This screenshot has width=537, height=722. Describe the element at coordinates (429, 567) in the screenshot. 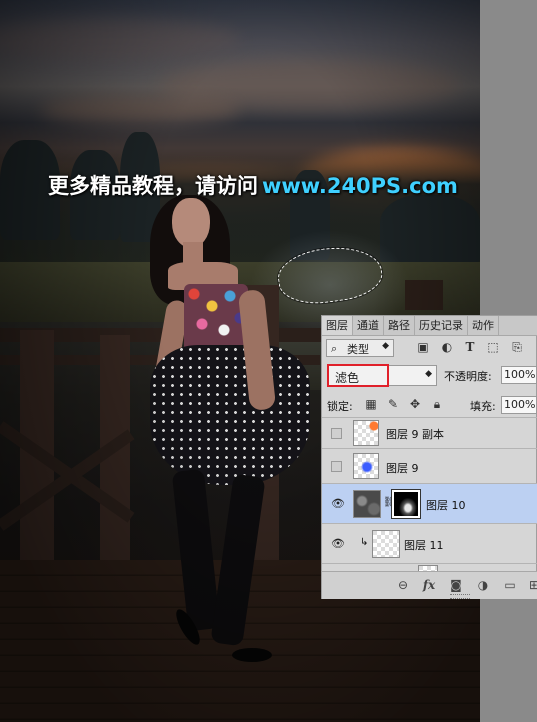

I see `layer-row-partial` at that location.